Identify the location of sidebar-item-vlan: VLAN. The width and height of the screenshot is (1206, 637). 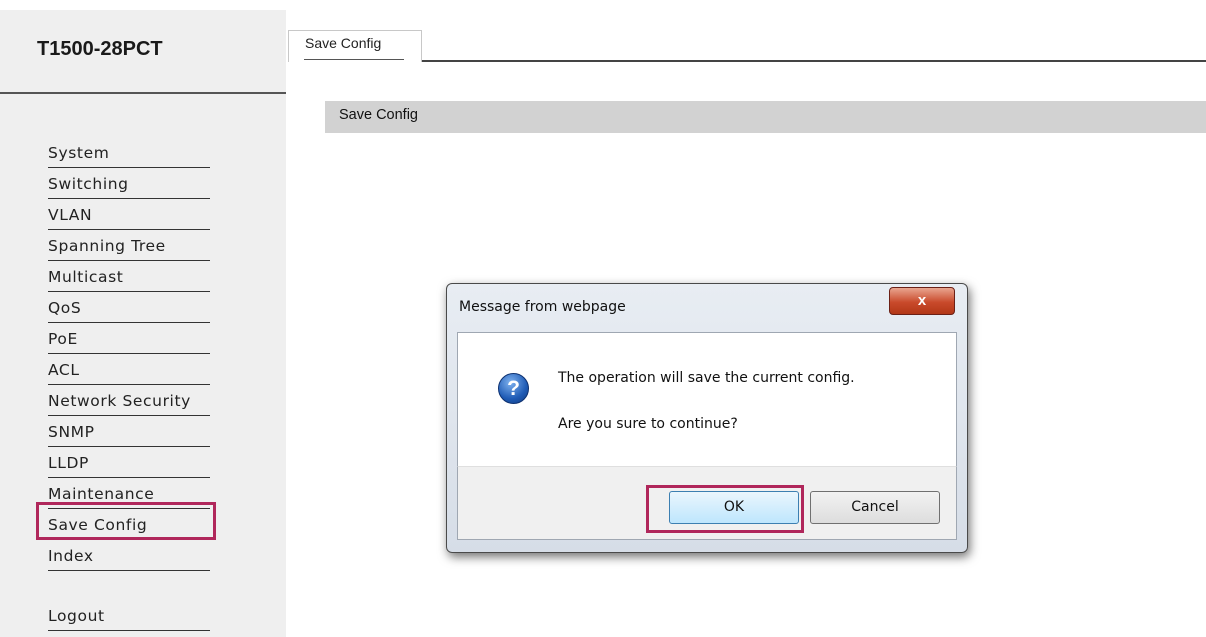
(129, 215).